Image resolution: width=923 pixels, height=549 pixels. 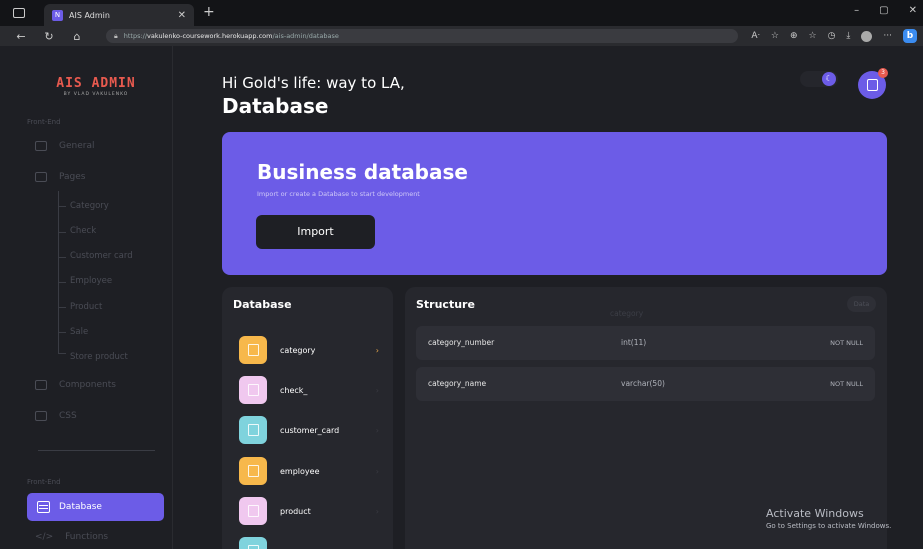 I want to click on table-row: category_number int(11) NOT NULL, so click(x=645, y=343).